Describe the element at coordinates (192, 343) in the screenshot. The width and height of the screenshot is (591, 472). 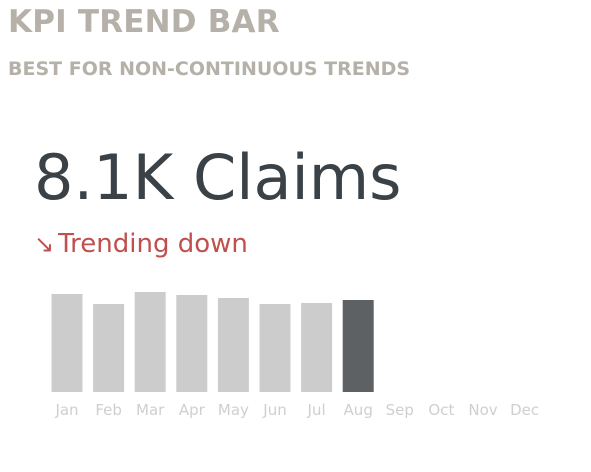
I see `bar-apr` at that location.